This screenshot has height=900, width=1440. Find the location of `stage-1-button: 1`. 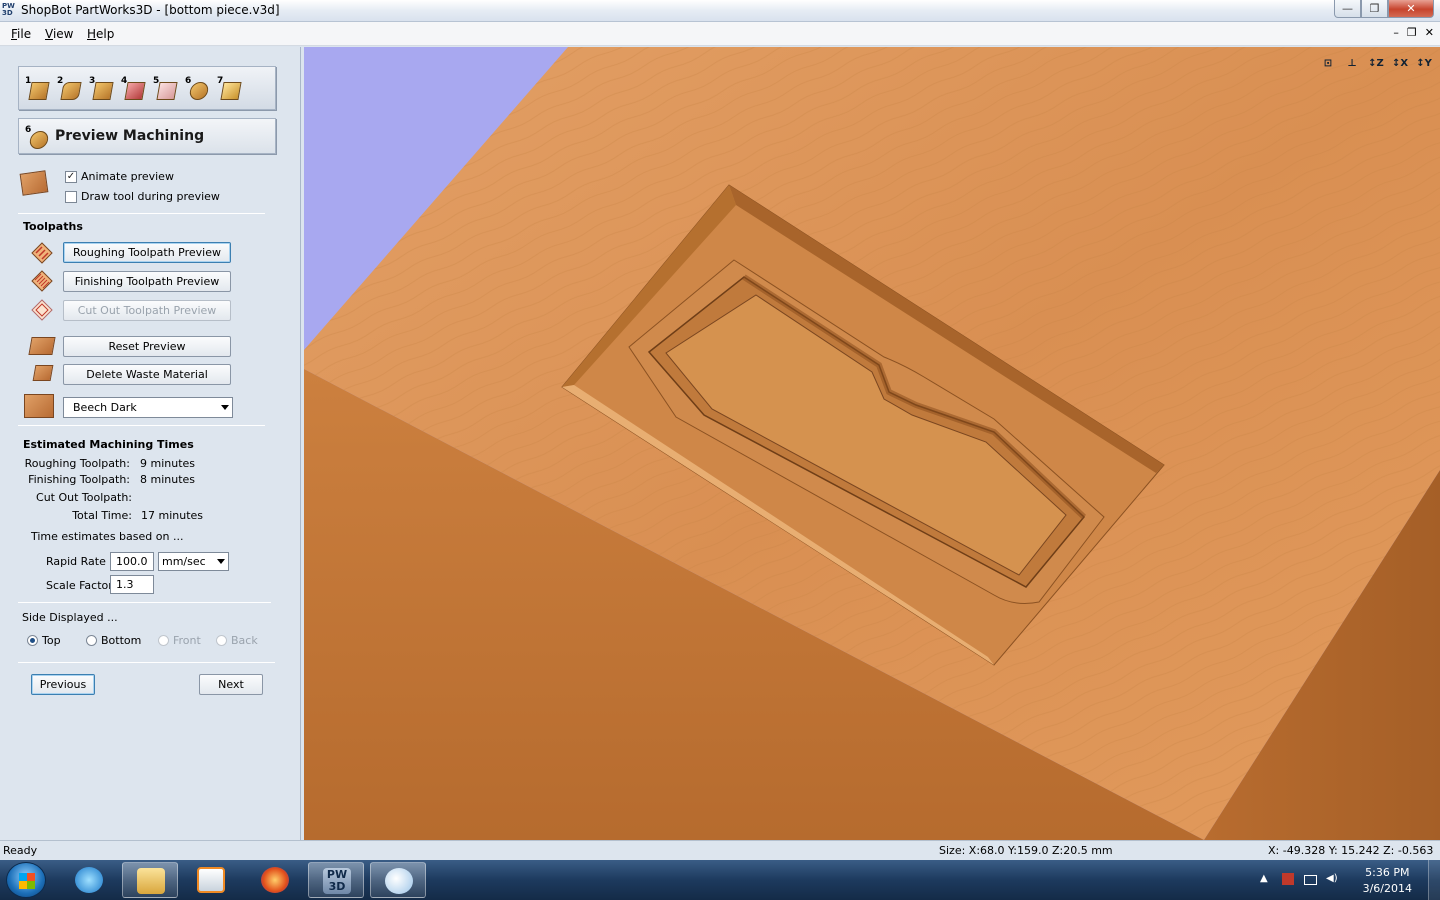

stage-1-button: 1 is located at coordinates (38, 89).